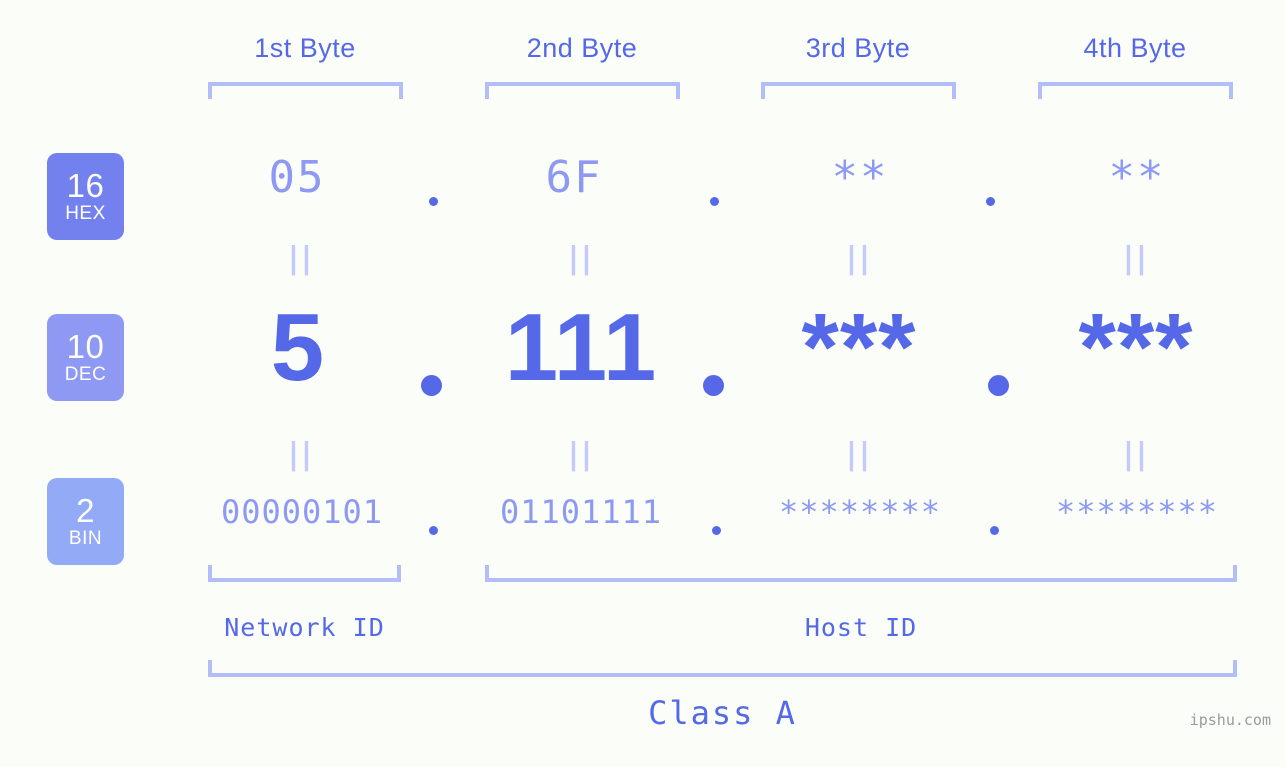 This screenshot has height=767, width=1285. What do you see at coordinates (581, 454) in the screenshot?
I see `equals-glyph-dec-bin-2: ||` at bounding box center [581, 454].